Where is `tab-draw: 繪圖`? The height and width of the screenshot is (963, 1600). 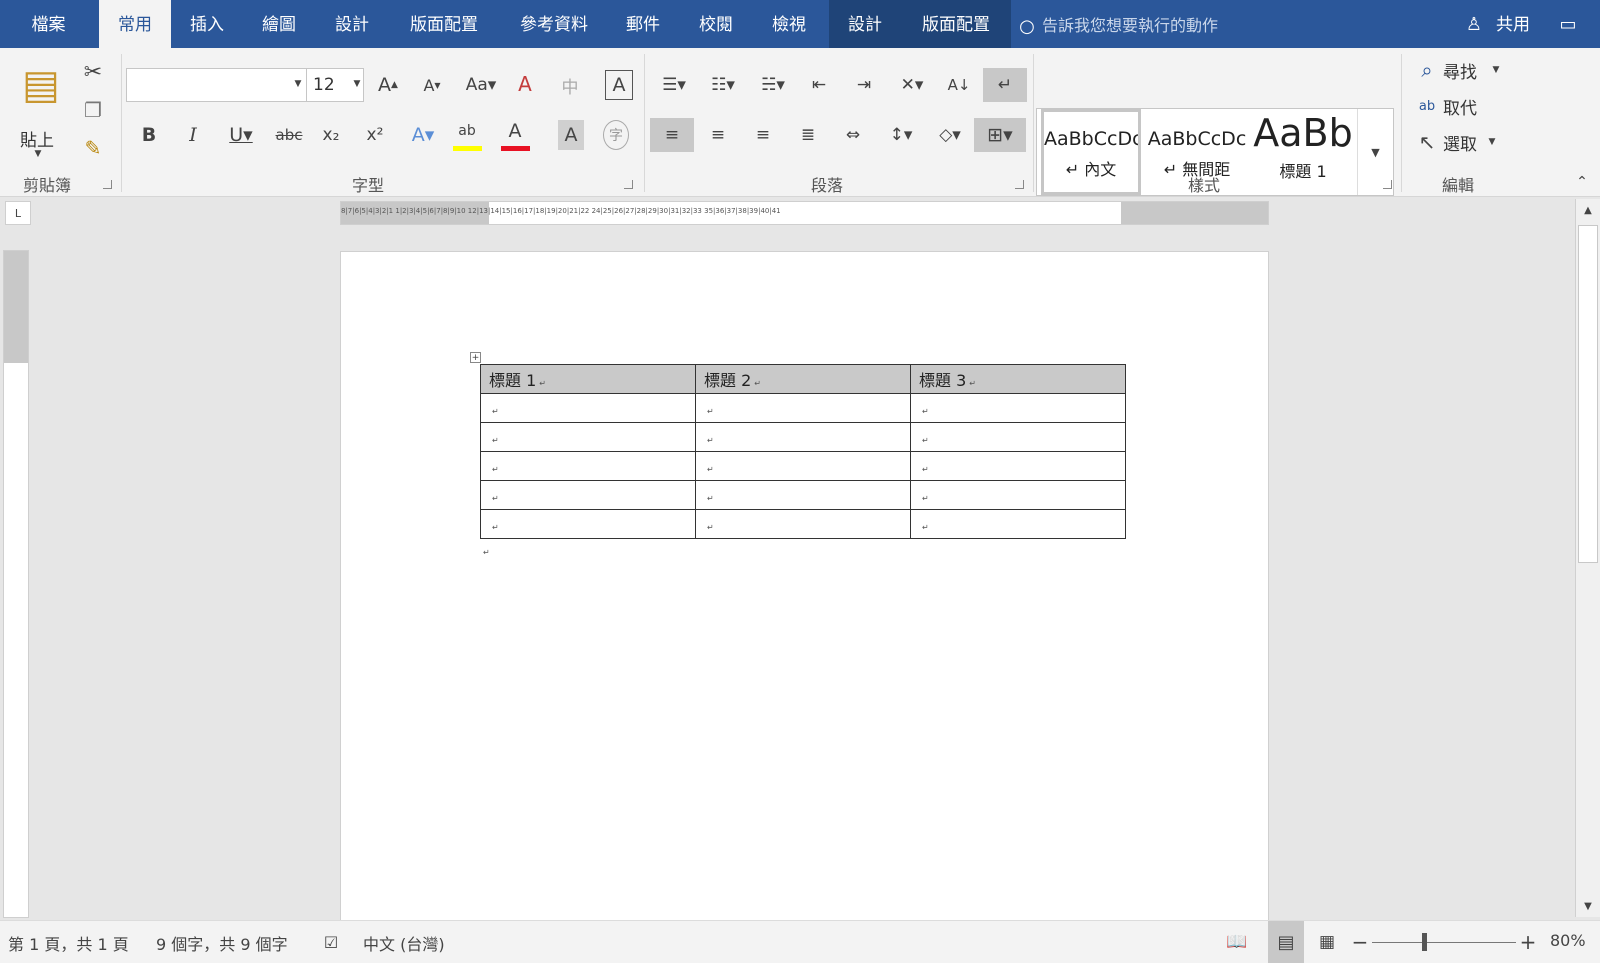 tab-draw: 繪圖 is located at coordinates (279, 24).